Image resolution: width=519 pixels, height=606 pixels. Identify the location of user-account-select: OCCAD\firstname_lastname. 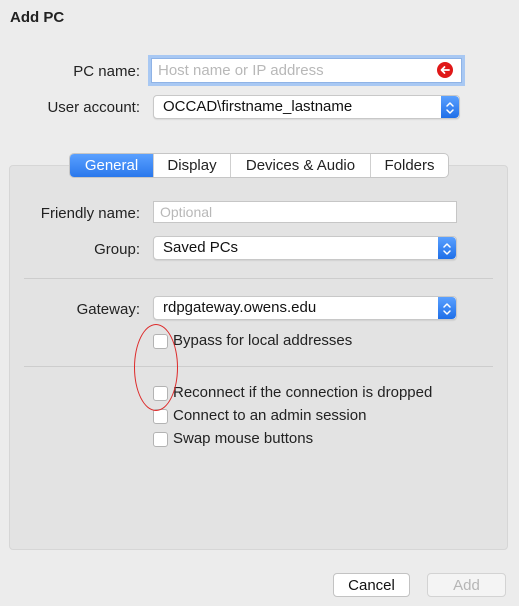
(306, 107).